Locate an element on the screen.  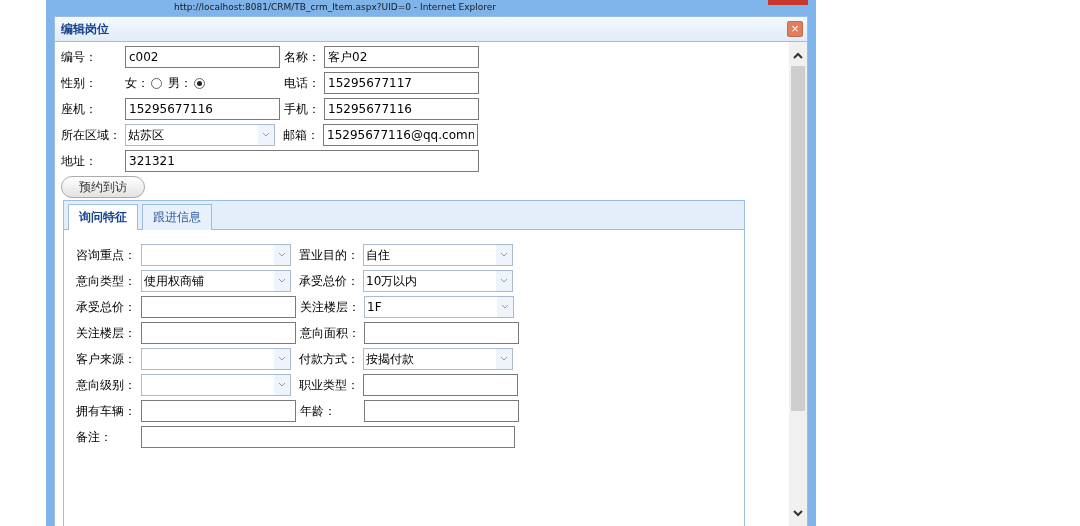
field-label: 职业类型： is located at coordinates (329, 385).